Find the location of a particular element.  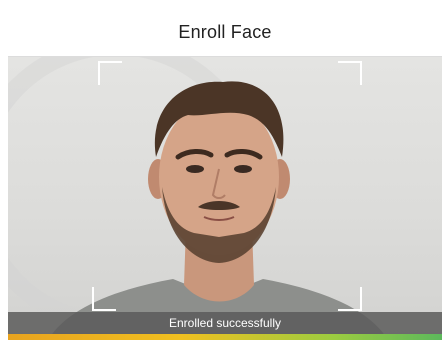

page-title: Enroll Face is located at coordinates (225, 31).